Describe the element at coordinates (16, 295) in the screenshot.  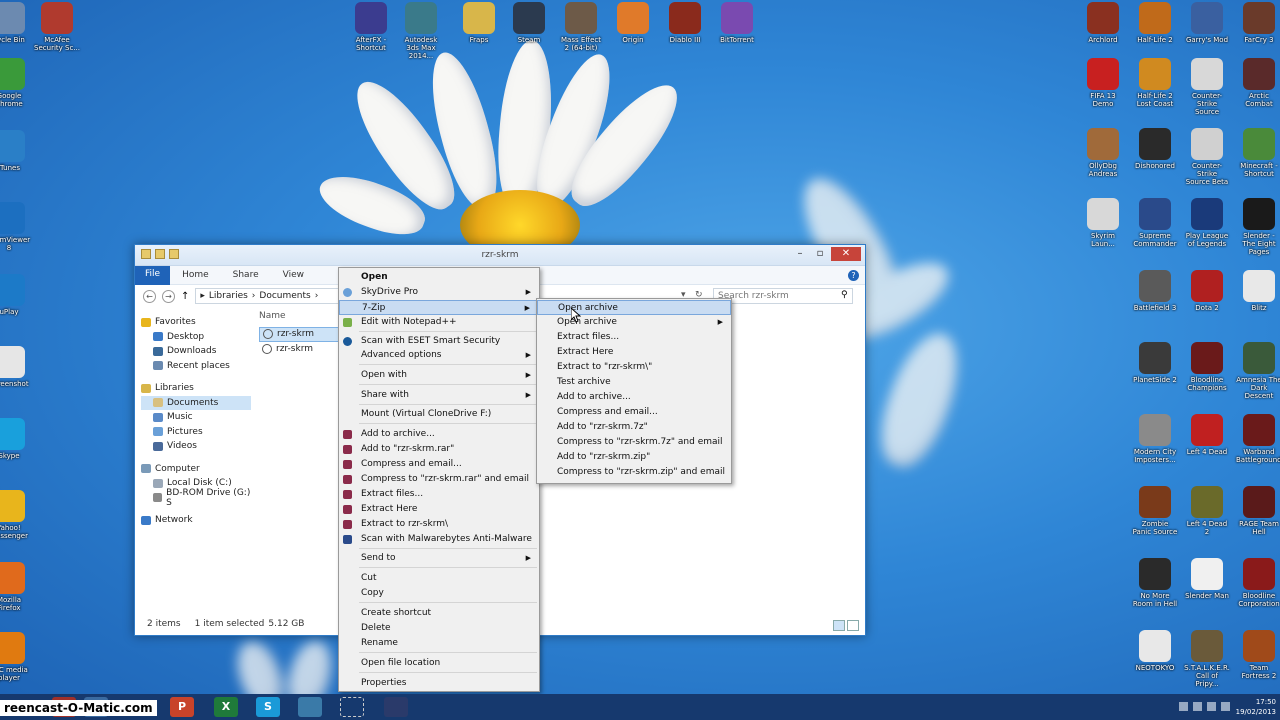
I see `desktop-shortcut: uPlay` at that location.